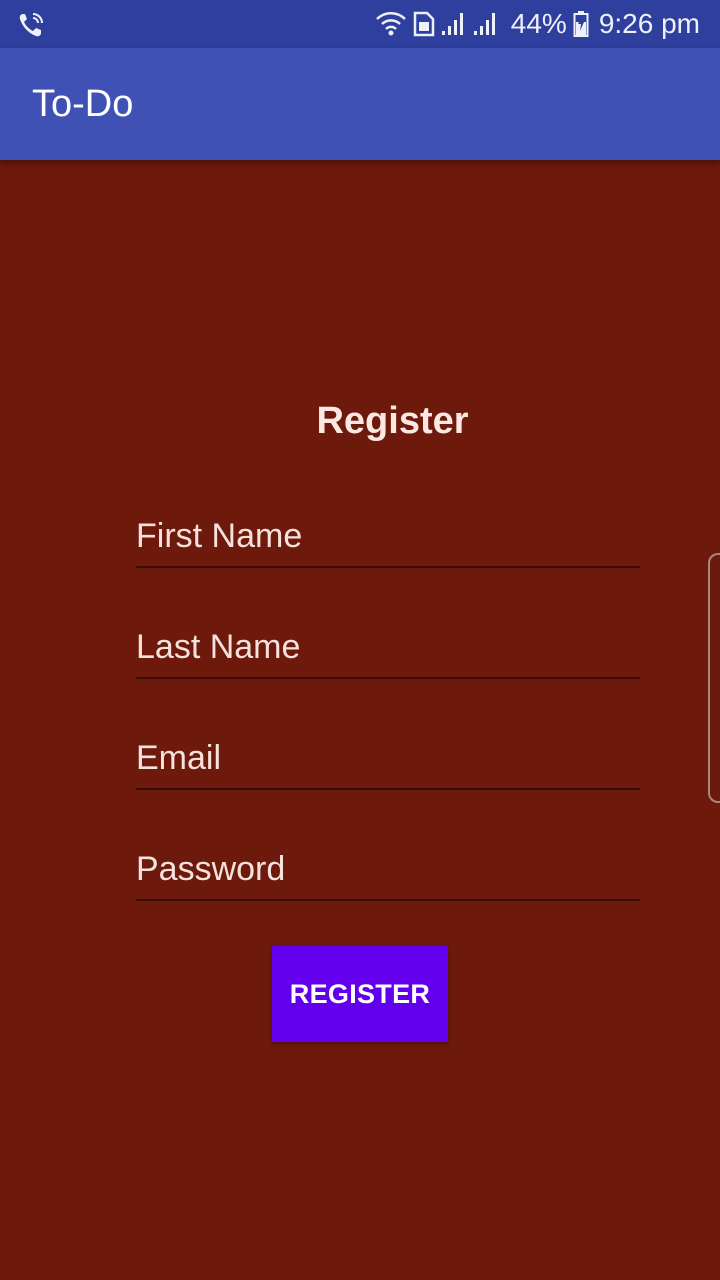  Describe the element at coordinates (360, 24) in the screenshot. I see `status-bar: 44% 9:26 pm` at that location.